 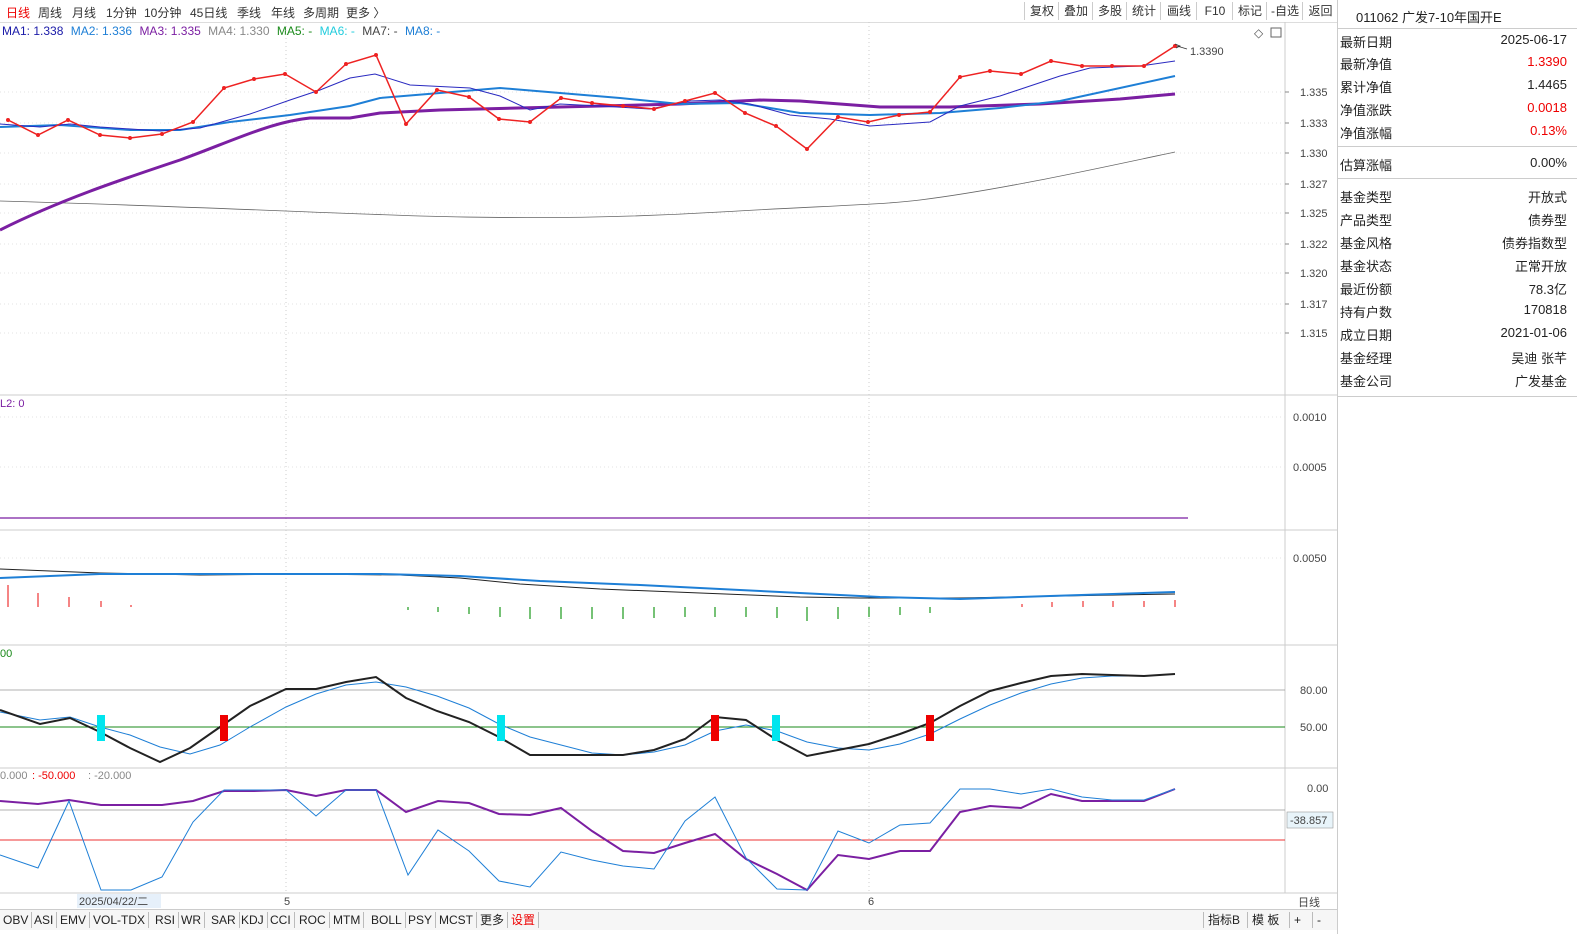 I want to click on info-row: 最新净值 1.3390, so click(x=1453, y=63).